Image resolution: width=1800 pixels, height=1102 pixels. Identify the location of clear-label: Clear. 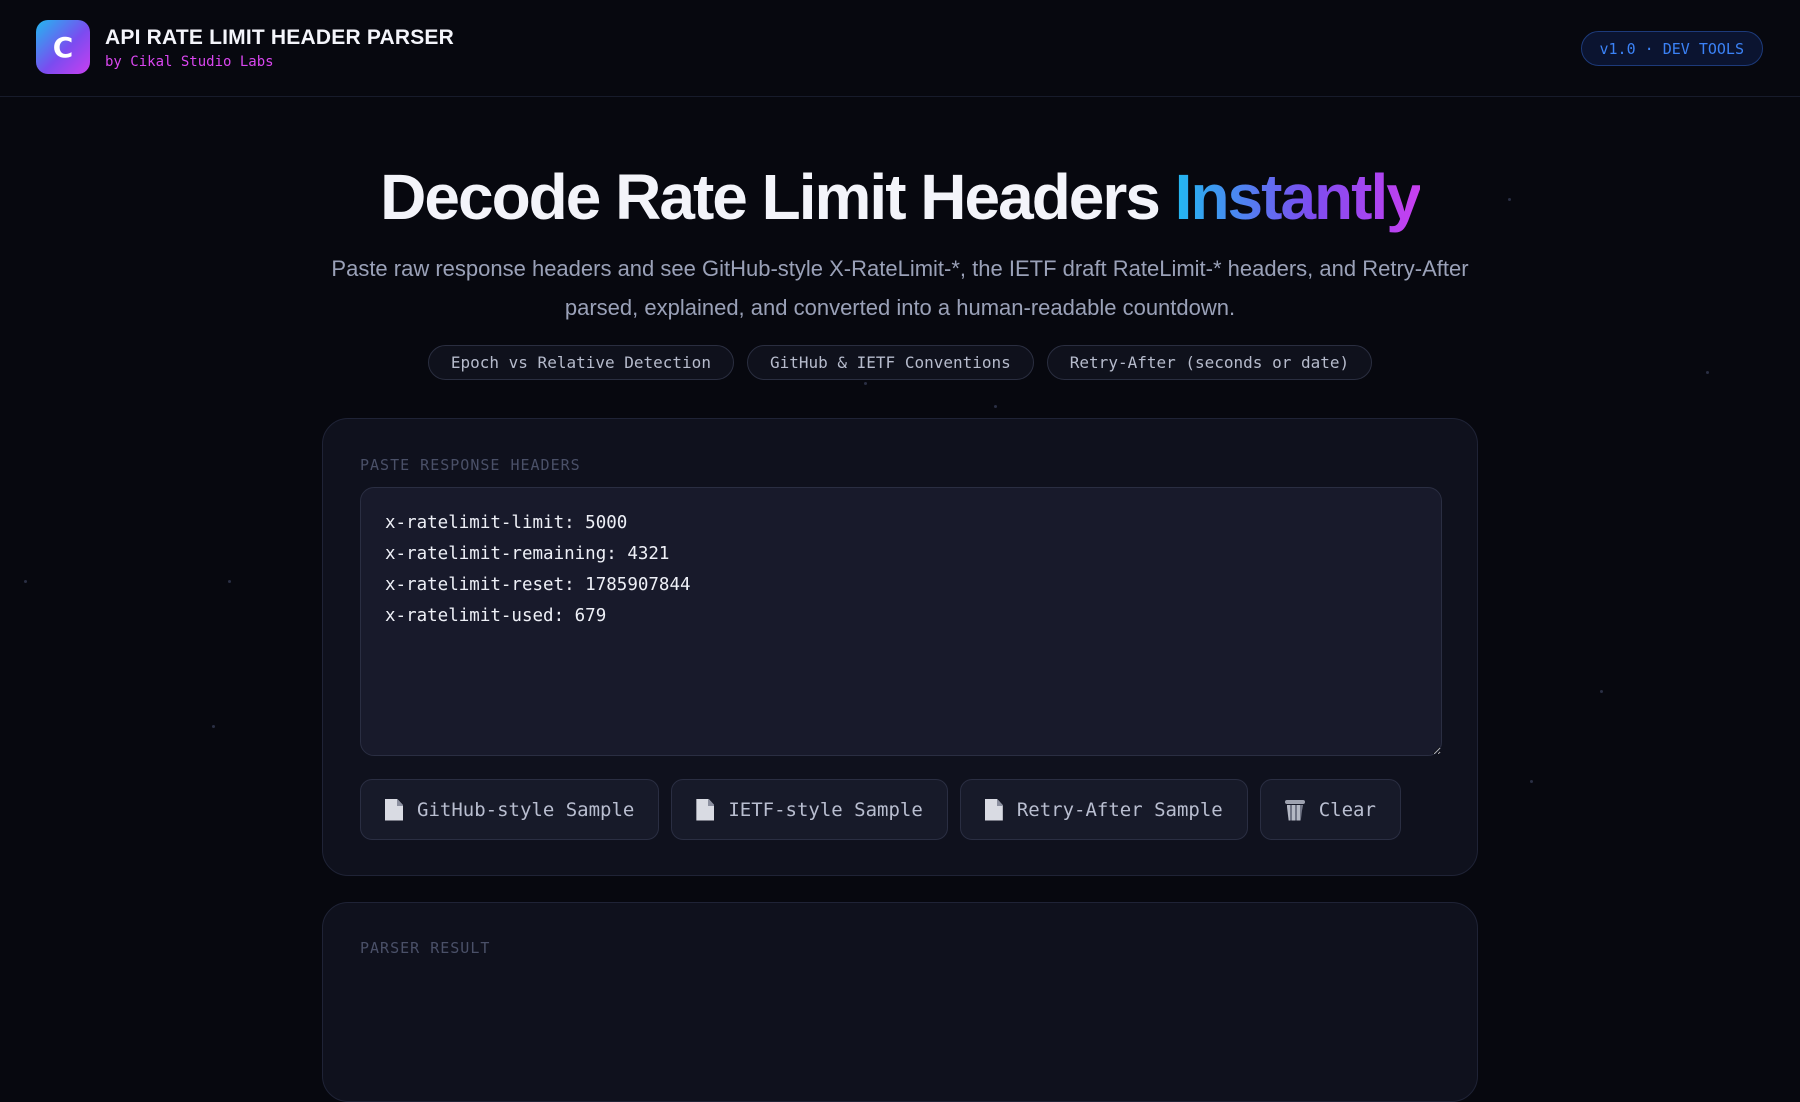
(1347, 809).